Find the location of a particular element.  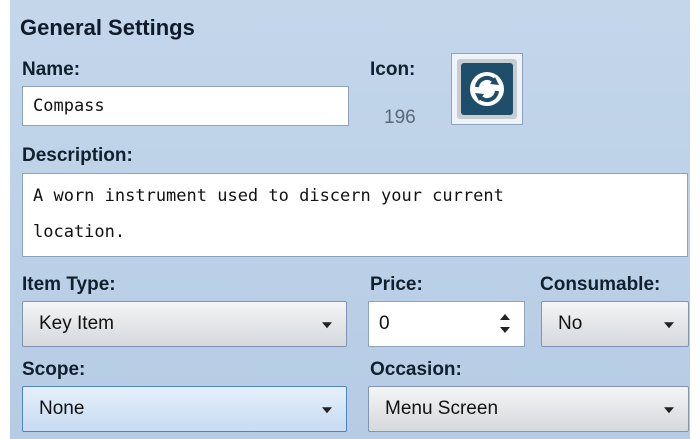

occasion-value: Menu Screen is located at coordinates (442, 408).